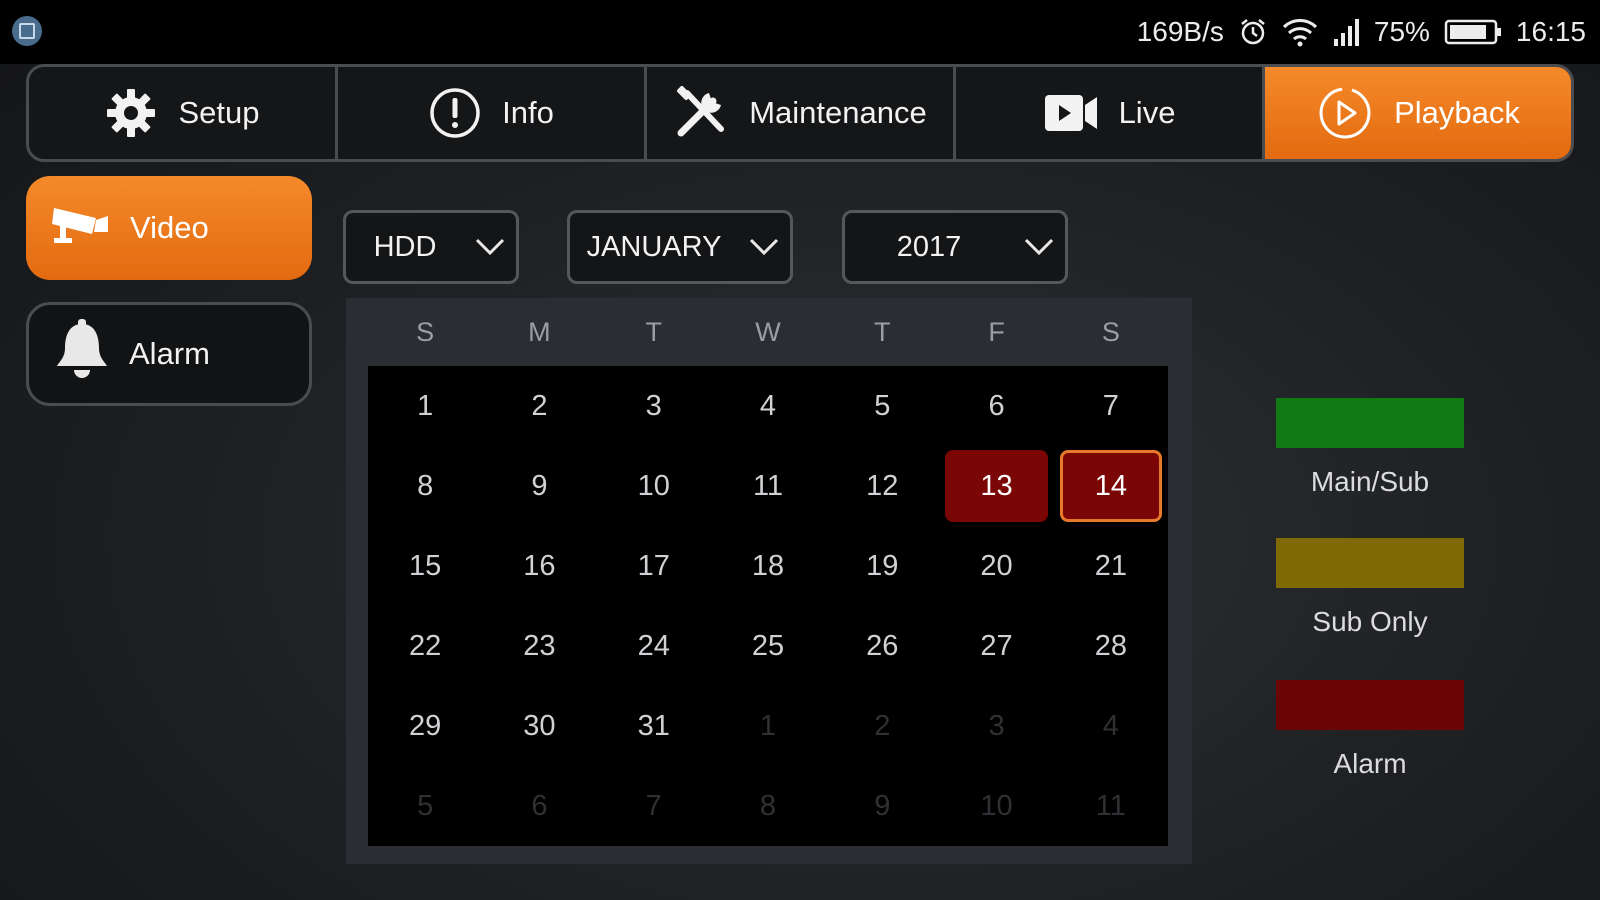  I want to click on top-nav: Setup Info Maintenance Live Playback, so click(800, 113).